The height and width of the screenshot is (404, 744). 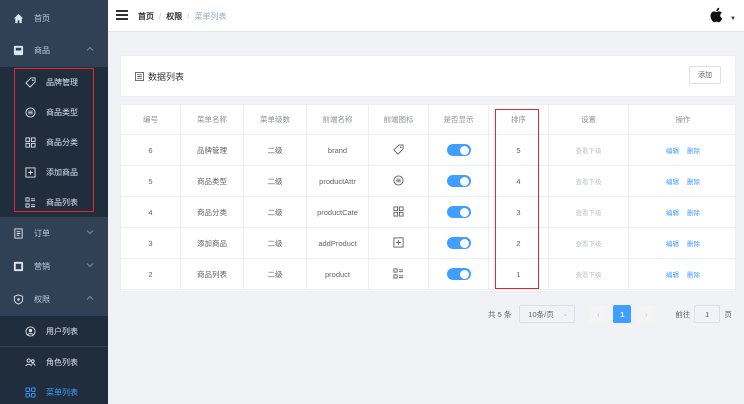 I want to click on home-icon, so click(x=18, y=18).